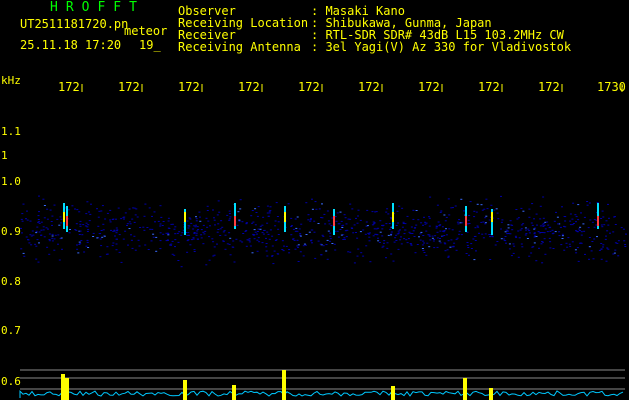  What do you see at coordinates (74, 24) in the screenshot?
I see `file-name: UT2511181720.pn` at bounding box center [74, 24].